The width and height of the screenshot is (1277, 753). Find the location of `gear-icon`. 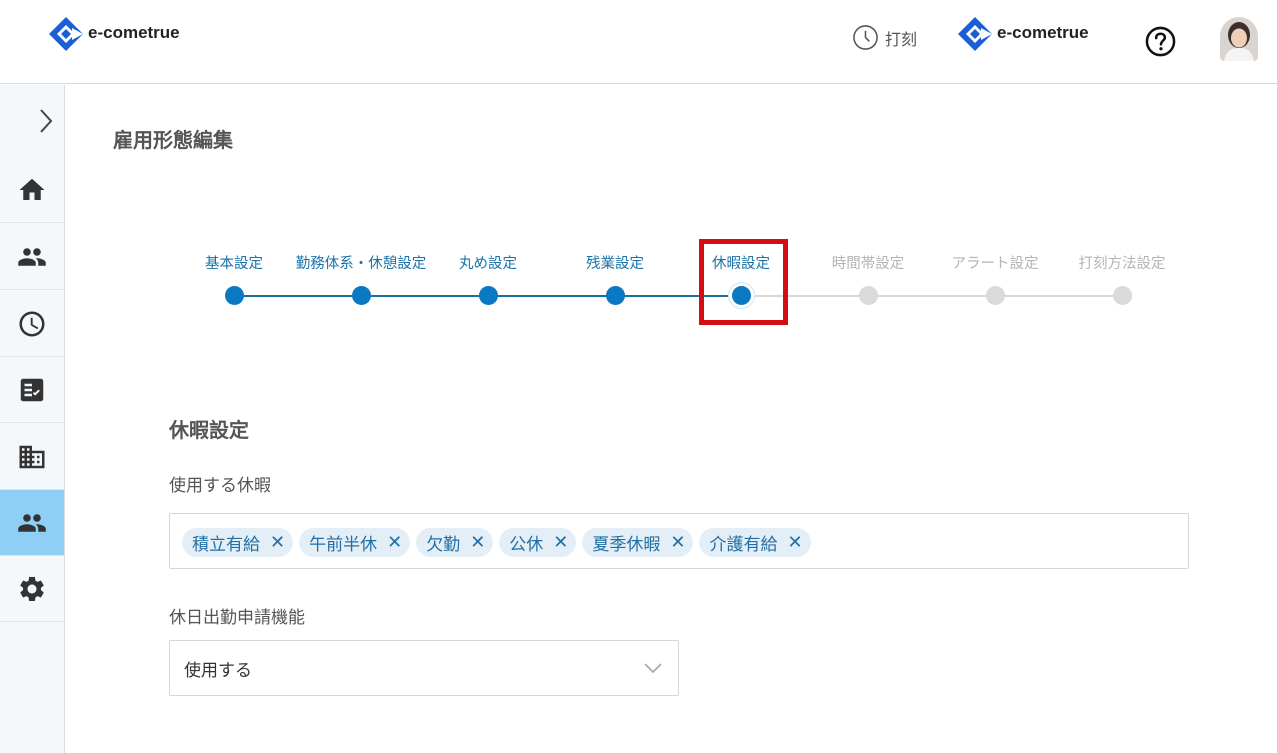

gear-icon is located at coordinates (32, 588).